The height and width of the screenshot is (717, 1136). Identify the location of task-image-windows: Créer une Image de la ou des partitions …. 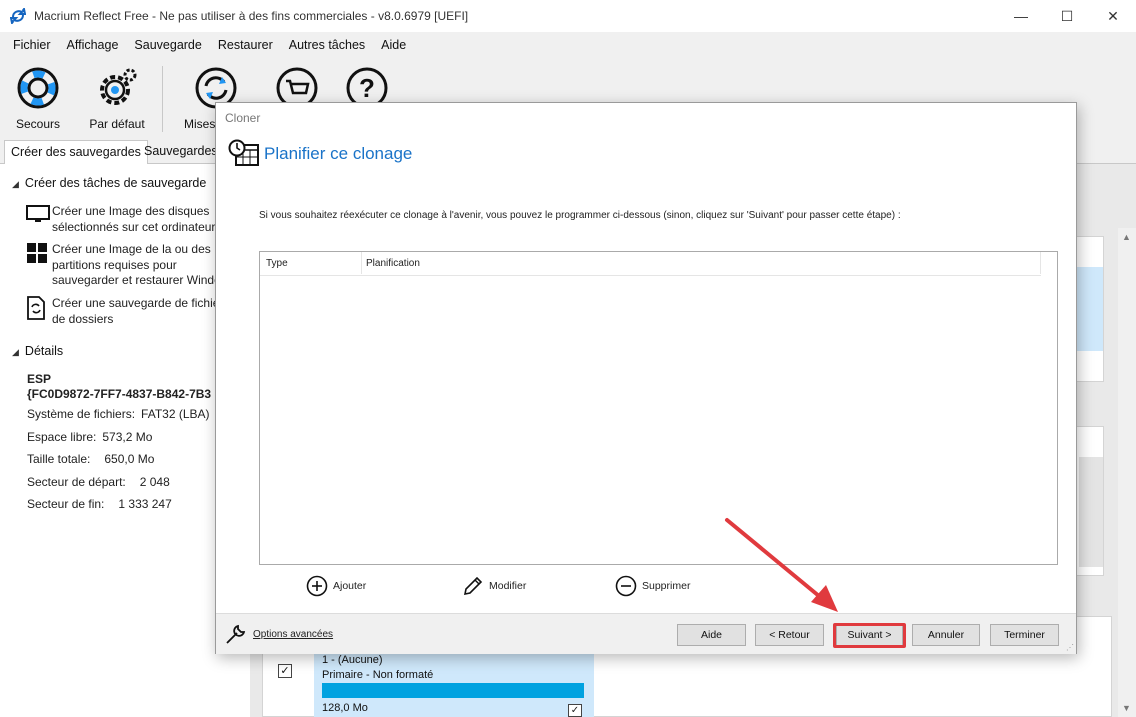
(136, 265).